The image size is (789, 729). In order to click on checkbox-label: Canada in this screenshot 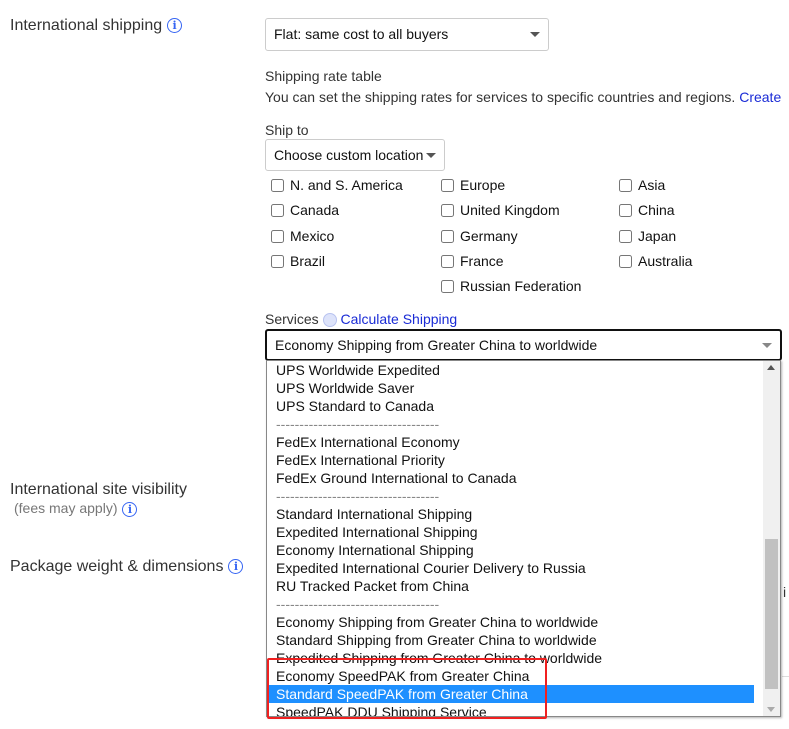, I will do `click(315, 210)`.